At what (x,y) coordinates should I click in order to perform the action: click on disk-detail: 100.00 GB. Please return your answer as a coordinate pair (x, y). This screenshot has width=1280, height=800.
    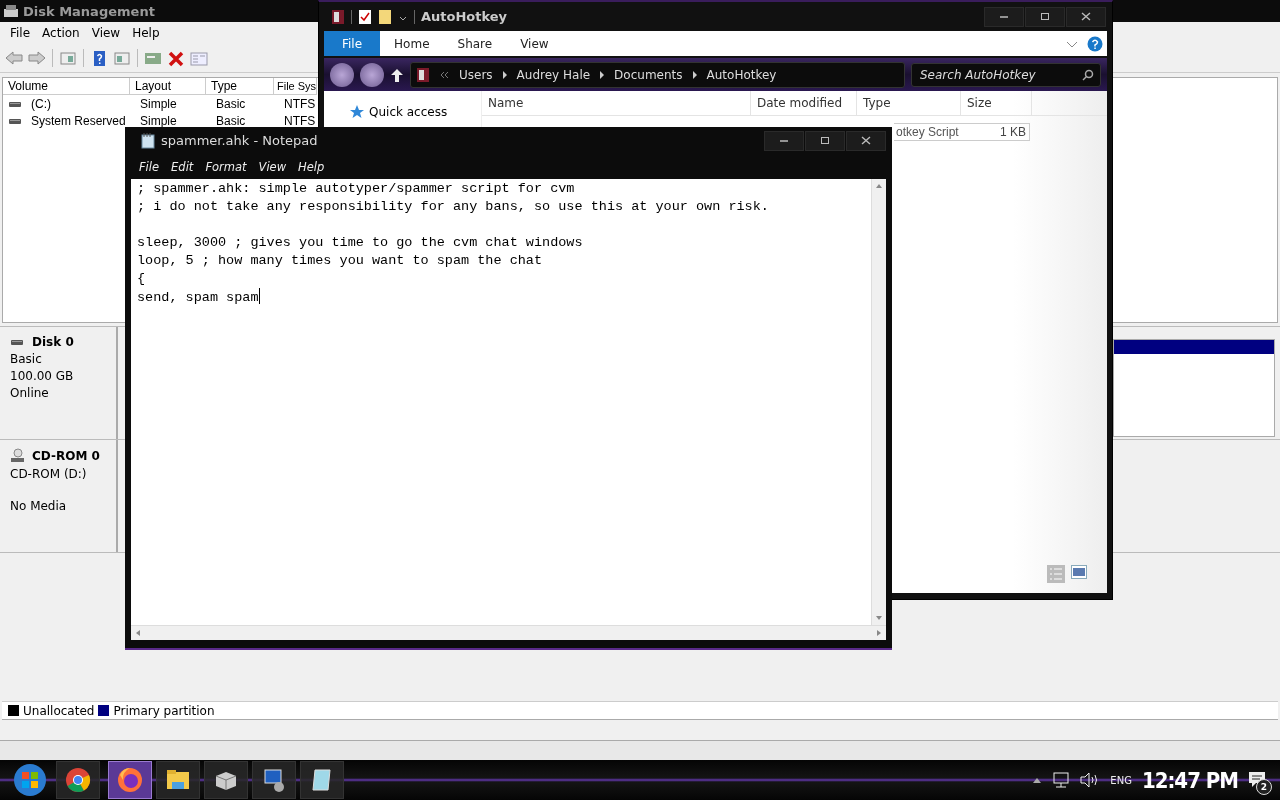
    Looking at the image, I should click on (42, 376).